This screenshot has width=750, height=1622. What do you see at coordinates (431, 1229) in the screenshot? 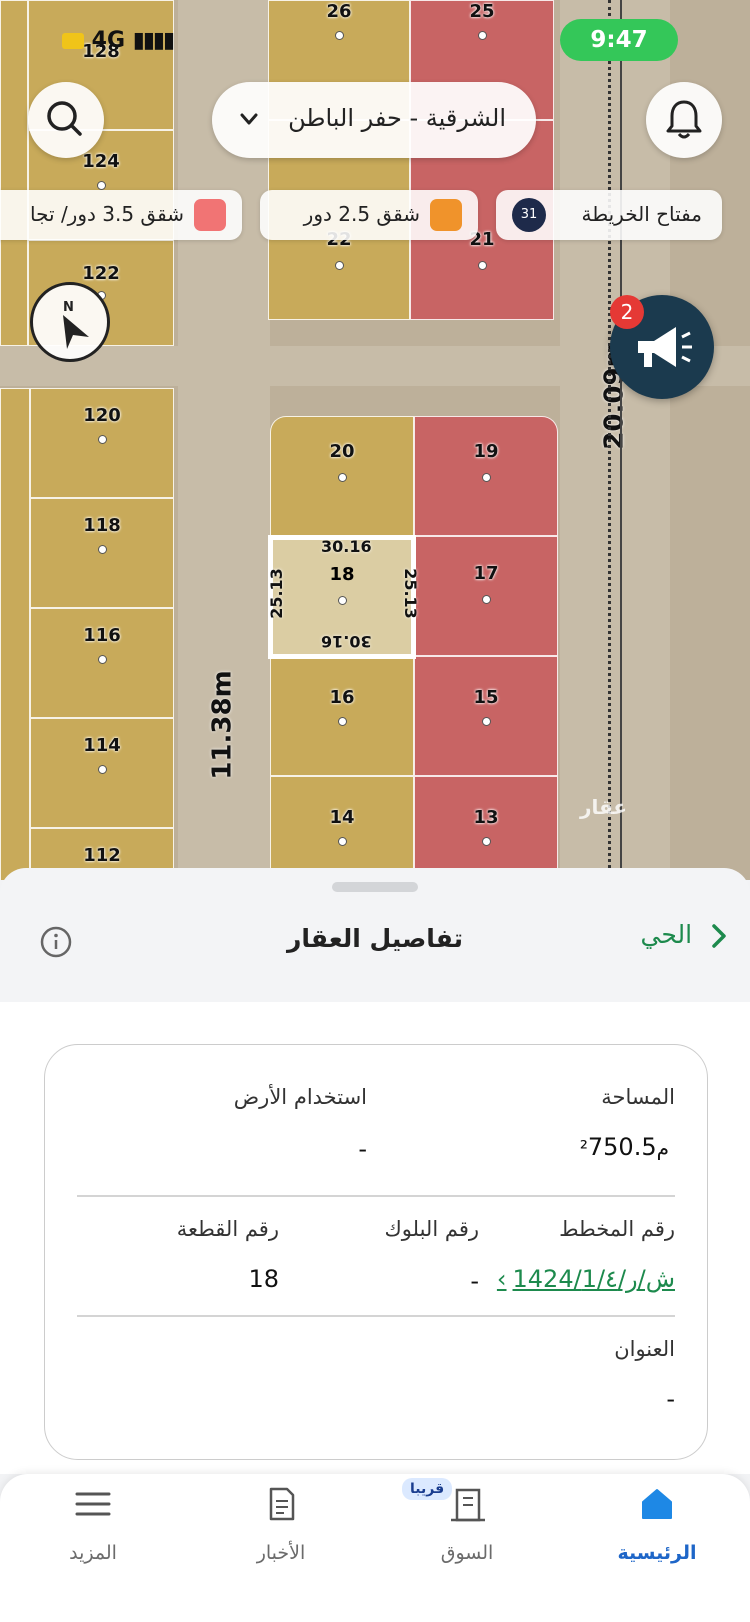
I see `block-number-label: رقم البلوك` at bounding box center [431, 1229].